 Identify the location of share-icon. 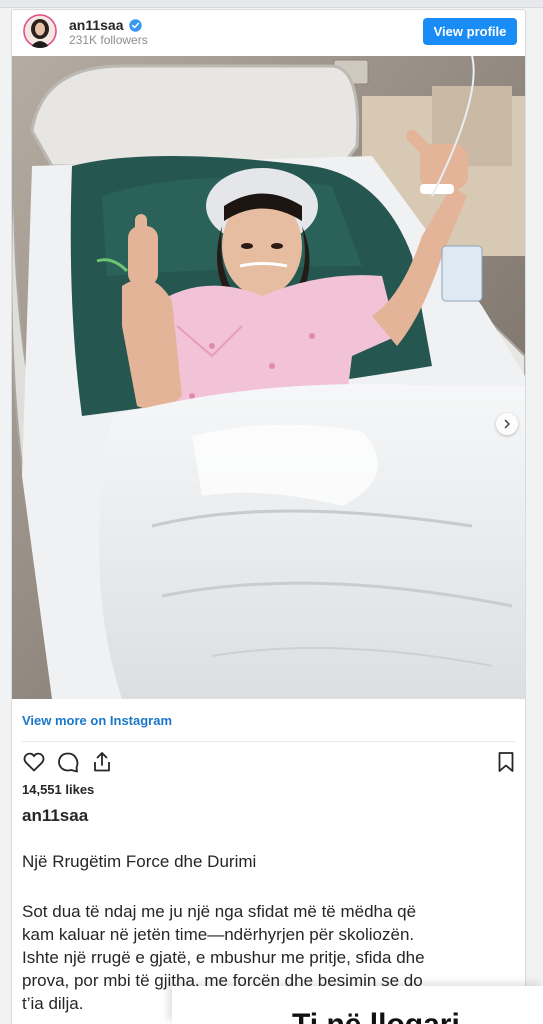
(102, 762).